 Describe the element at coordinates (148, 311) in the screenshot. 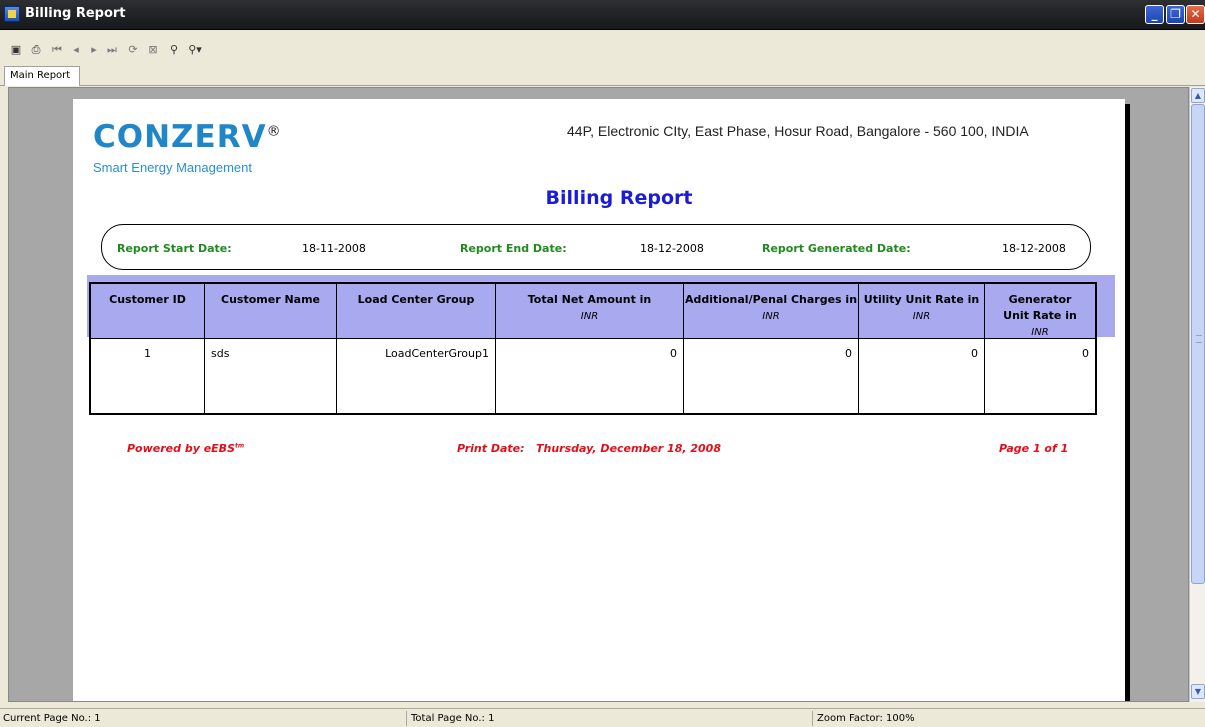

I see `header-customer-id: Customer ID` at that location.